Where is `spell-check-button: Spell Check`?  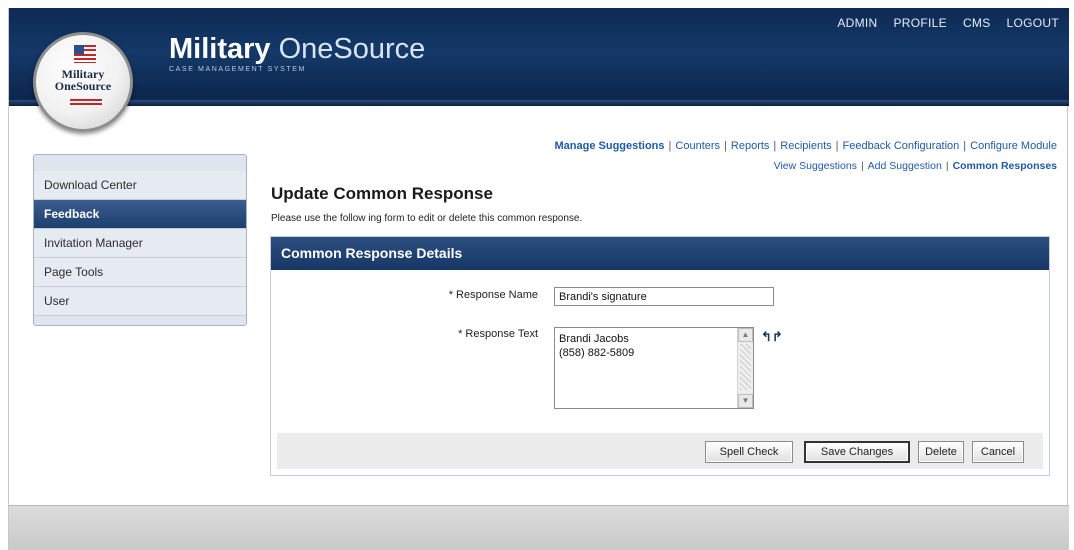
spell-check-button: Spell Check is located at coordinates (749, 452).